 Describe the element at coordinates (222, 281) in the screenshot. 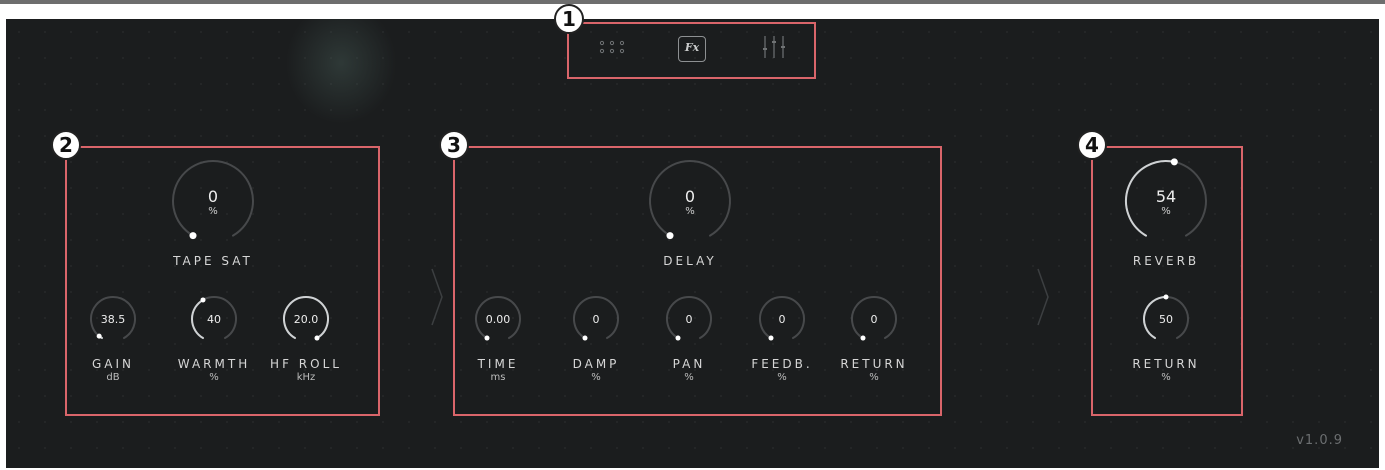

I see `highlight-tape` at that location.